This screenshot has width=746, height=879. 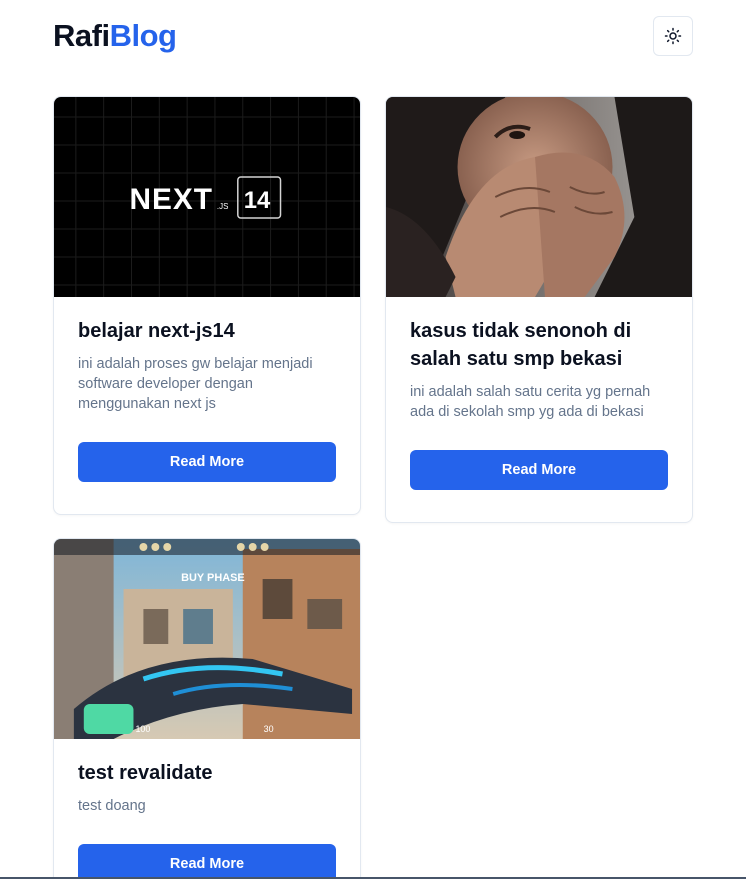 I want to click on nextjs-wordmark-suffix: .JS, so click(x=222, y=206).